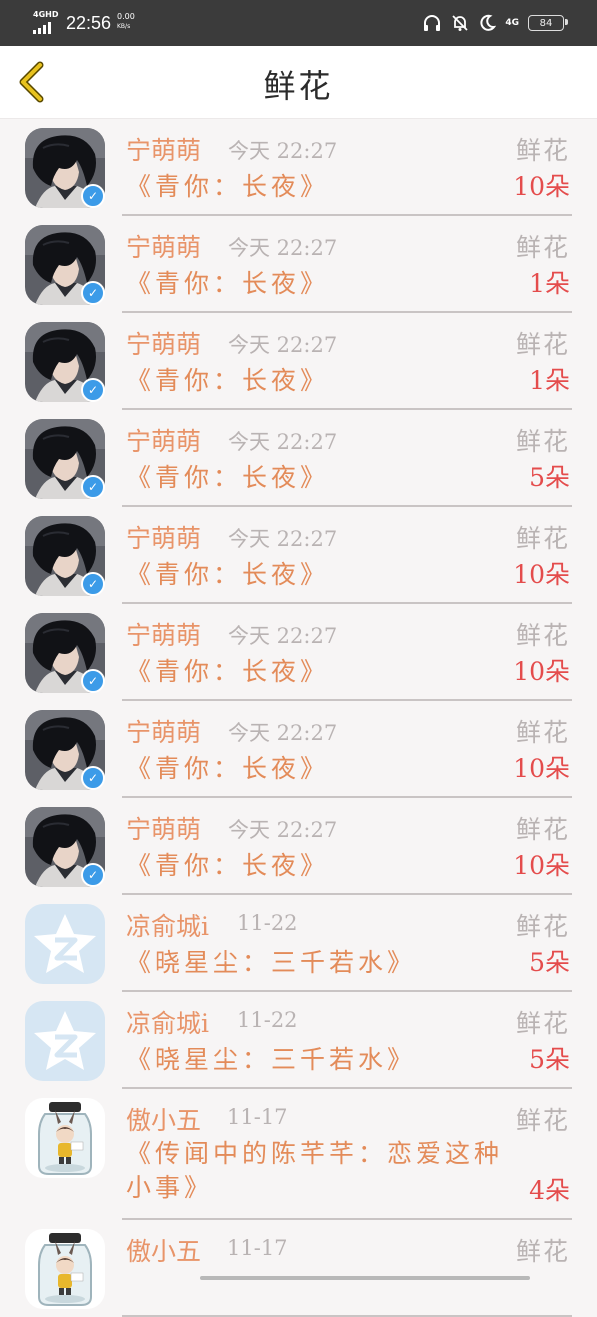  Describe the element at coordinates (488, 22) in the screenshot. I see `moon-icon` at that location.